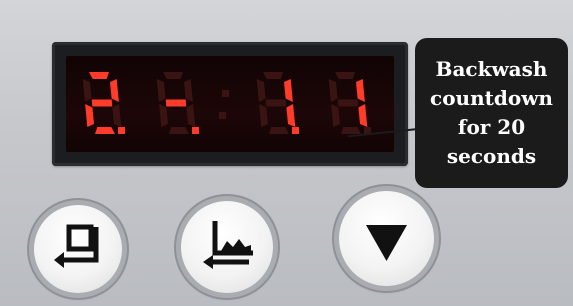 This screenshot has width=573, height=306. I want to click on colon-dot-bottom, so click(222, 115).